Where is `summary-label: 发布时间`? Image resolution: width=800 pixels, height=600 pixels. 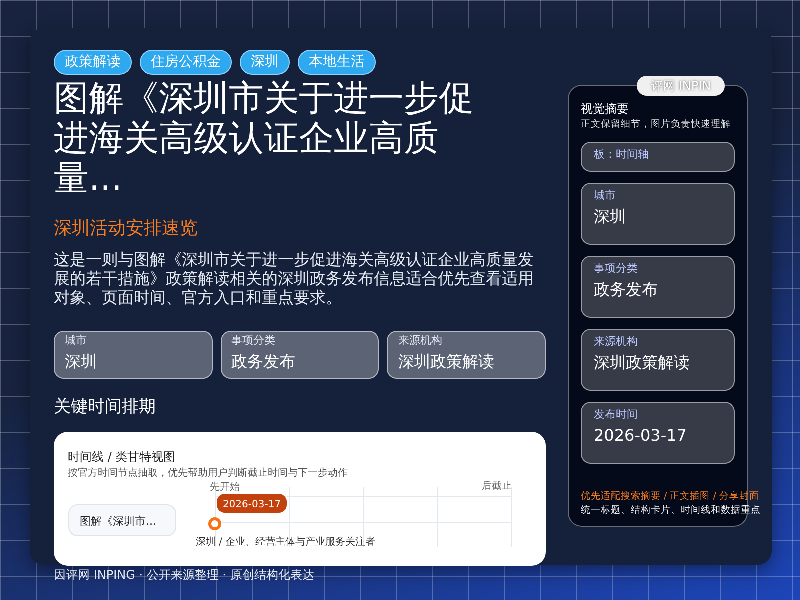 summary-label: 发布时间 is located at coordinates (616, 415).